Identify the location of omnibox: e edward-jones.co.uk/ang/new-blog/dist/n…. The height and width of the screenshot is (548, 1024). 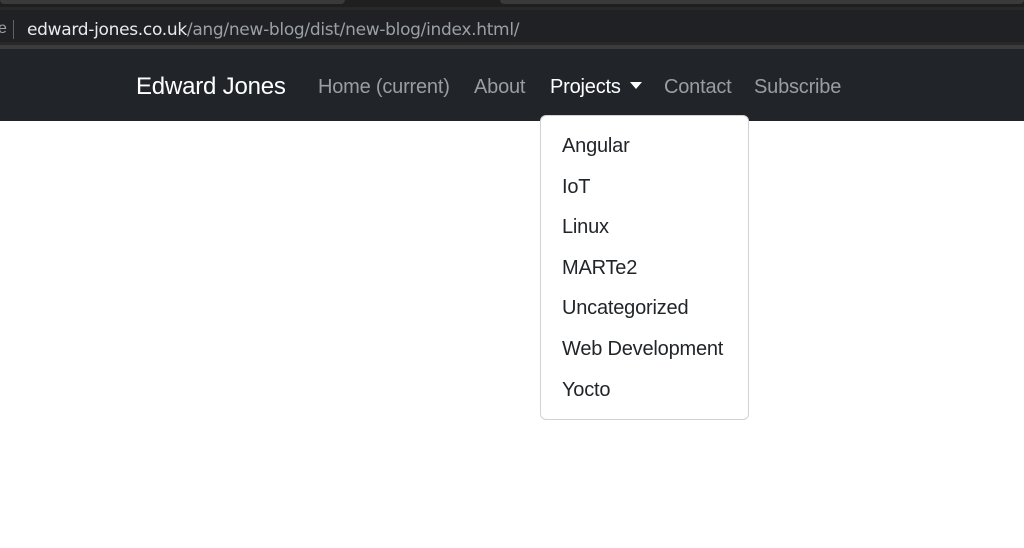
(512, 26).